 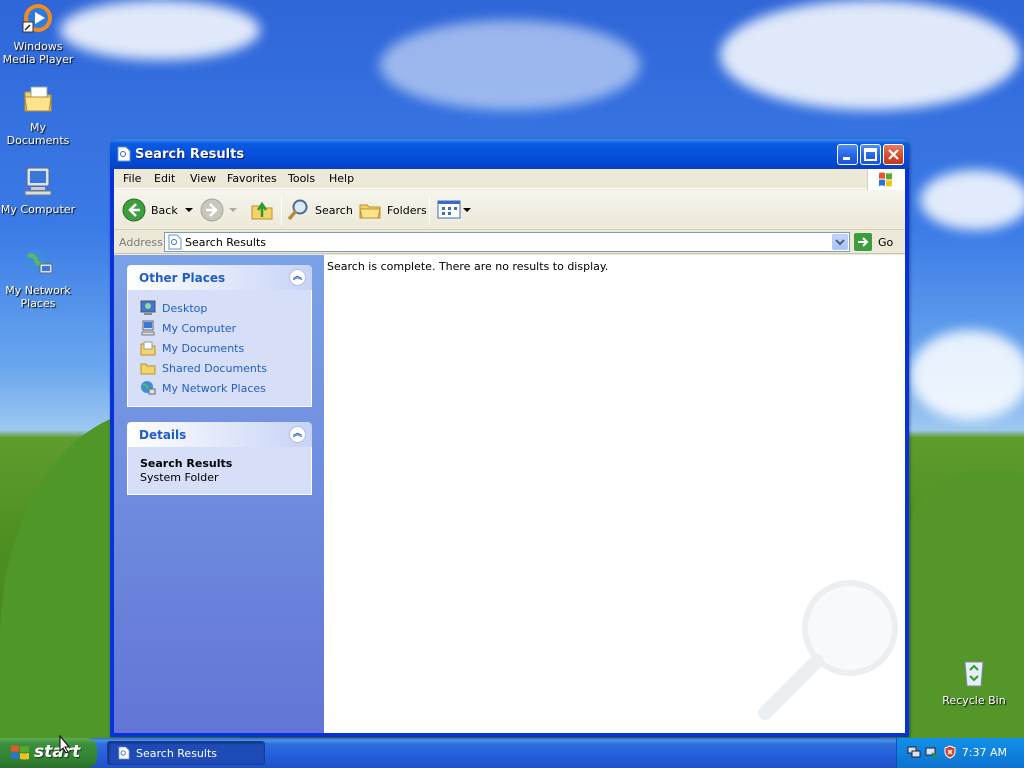 What do you see at coordinates (38, 115) in the screenshot?
I see `desktop-icon-my-documents: My Documents` at bounding box center [38, 115].